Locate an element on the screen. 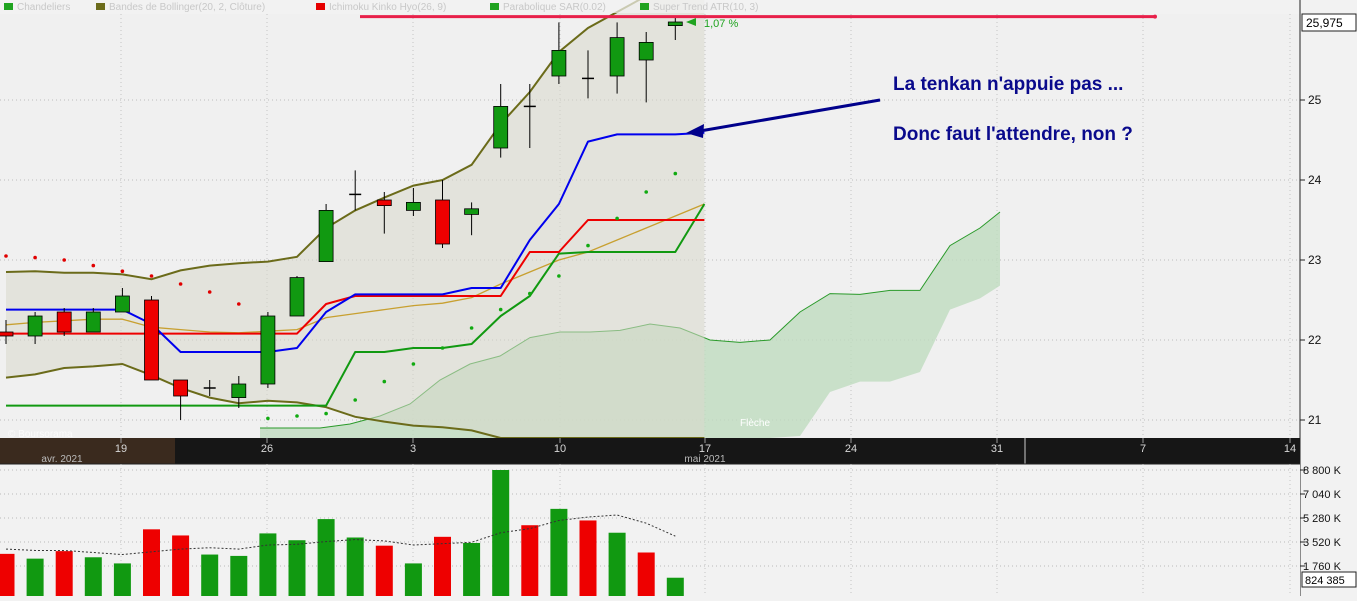  volume-last-label: 824 385 is located at coordinates (1325, 581).